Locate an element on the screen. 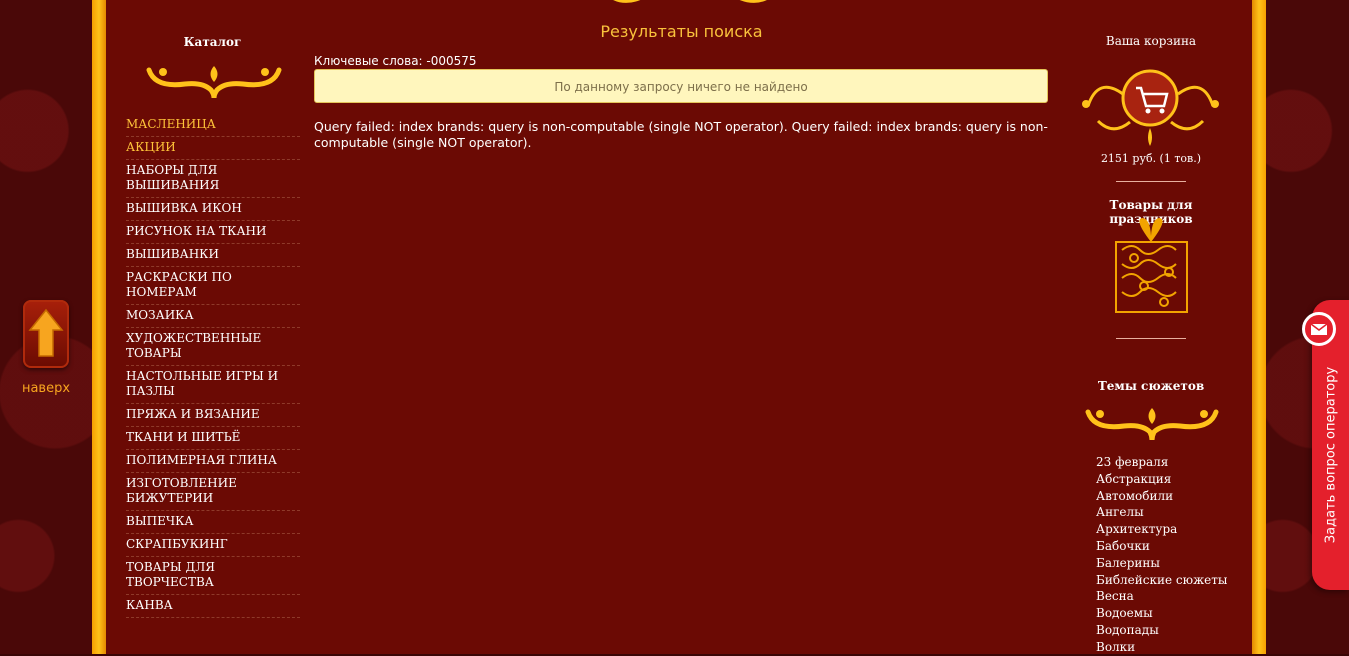  theme-item: Волки is located at coordinates (1161, 647).